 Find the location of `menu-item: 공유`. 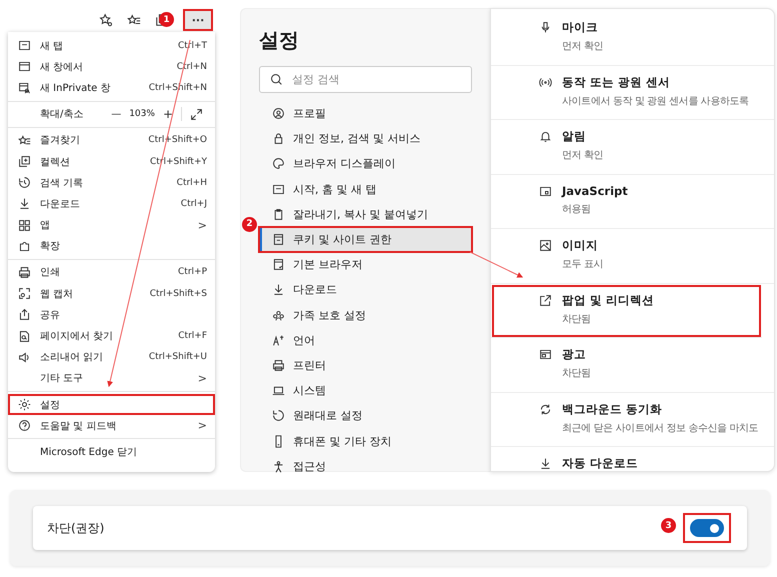

menu-item: 공유 is located at coordinates (111, 315).